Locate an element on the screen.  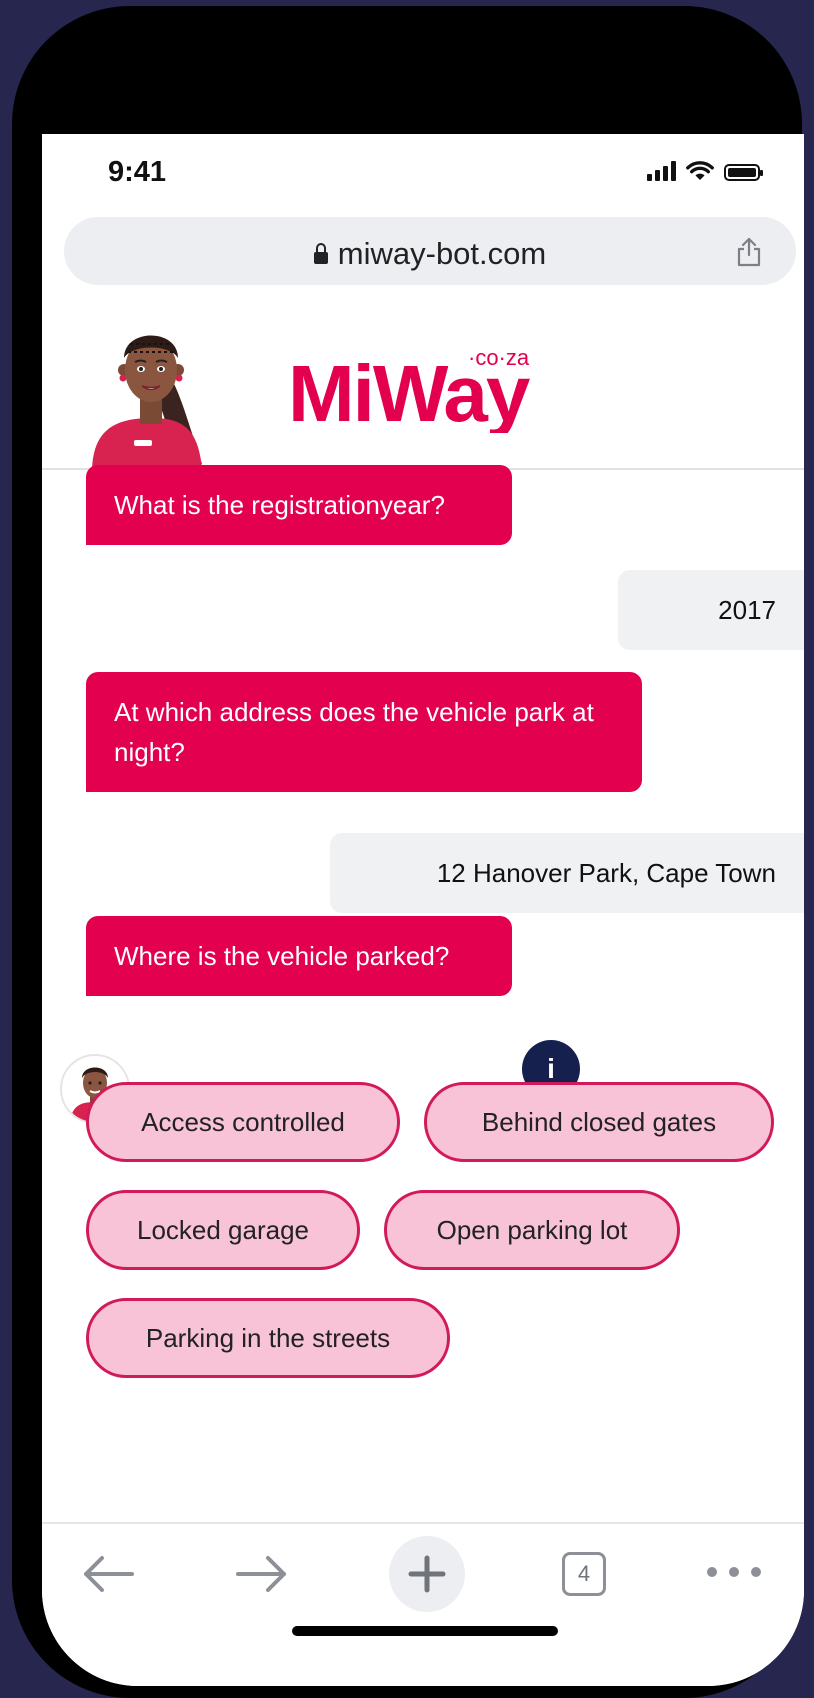
option-access-controlled: Access controlled is located at coordinates (243, 1122).